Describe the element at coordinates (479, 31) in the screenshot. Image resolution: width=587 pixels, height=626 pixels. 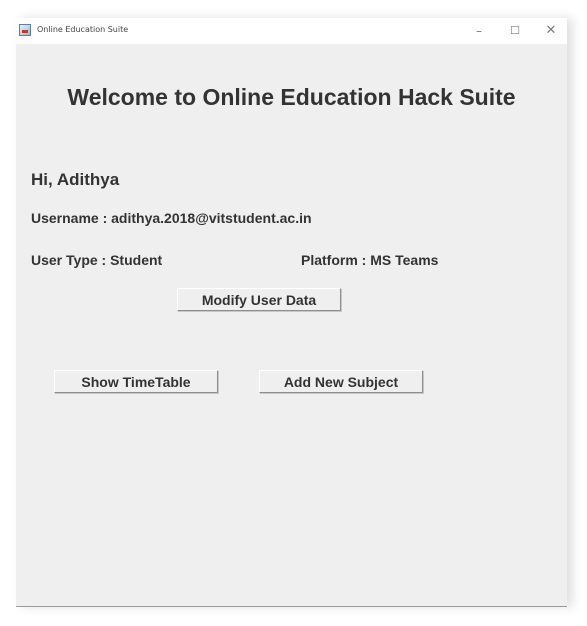
I see `minimize-icon: –` at that location.